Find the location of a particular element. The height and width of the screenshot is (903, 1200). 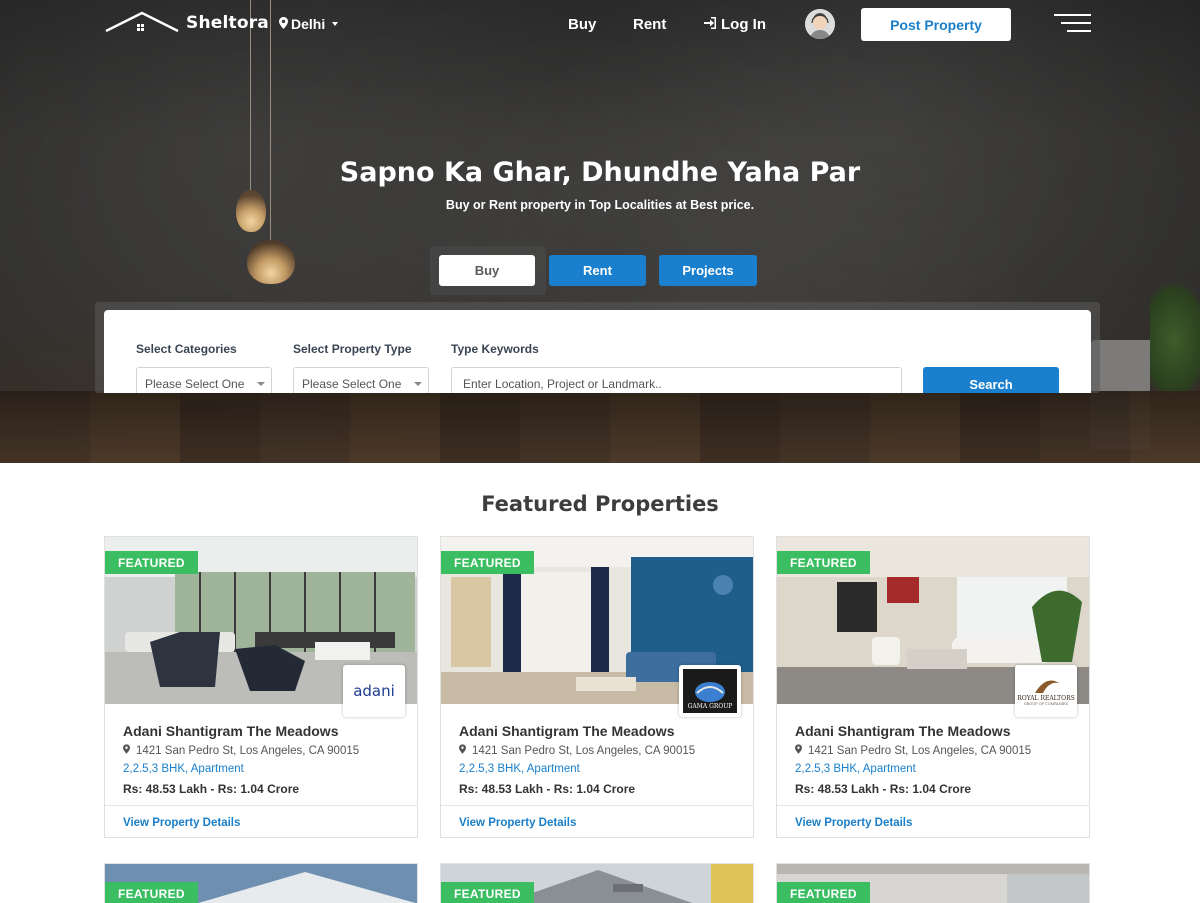

gama-logo-mark: GAMA GROUP is located at coordinates (710, 691).